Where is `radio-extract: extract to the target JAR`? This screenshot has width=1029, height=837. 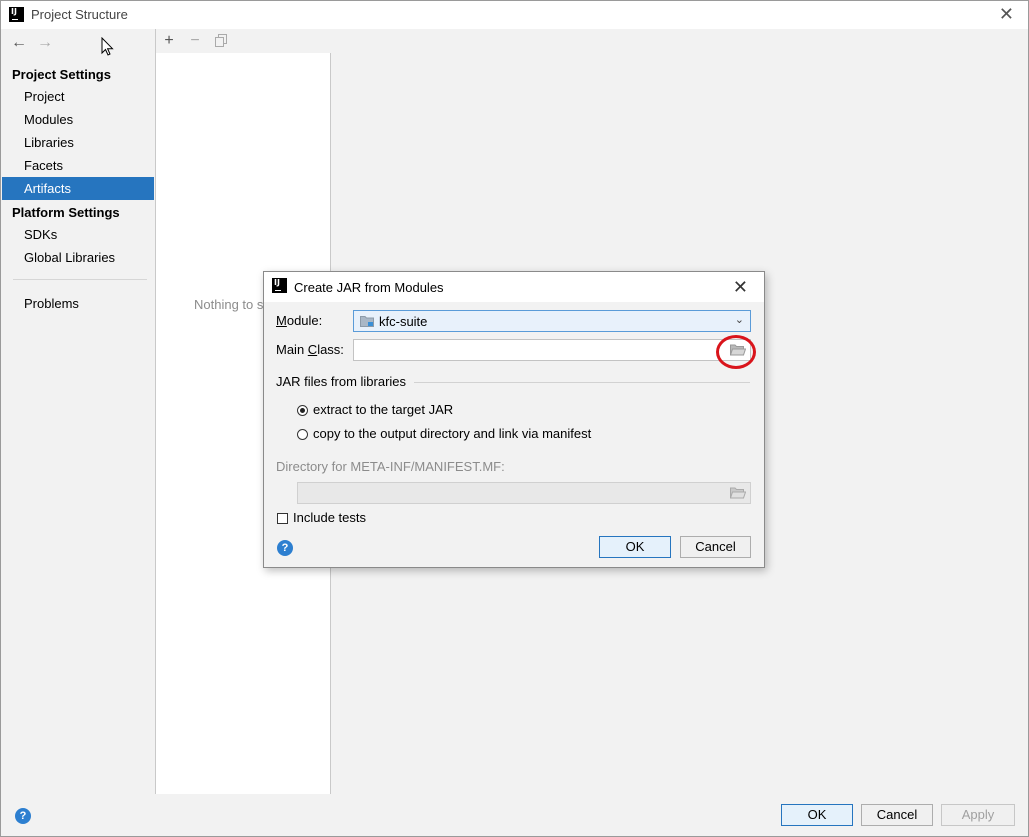
radio-extract: extract to the target JAR is located at coordinates (375, 409).